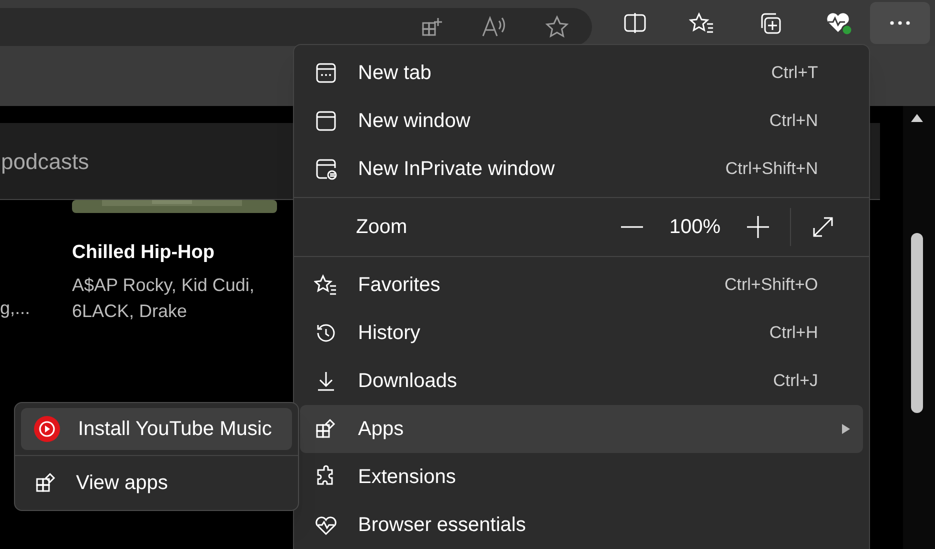 The width and height of the screenshot is (935, 549). Describe the element at coordinates (581, 429) in the screenshot. I see `menu-item: Apps` at that location.